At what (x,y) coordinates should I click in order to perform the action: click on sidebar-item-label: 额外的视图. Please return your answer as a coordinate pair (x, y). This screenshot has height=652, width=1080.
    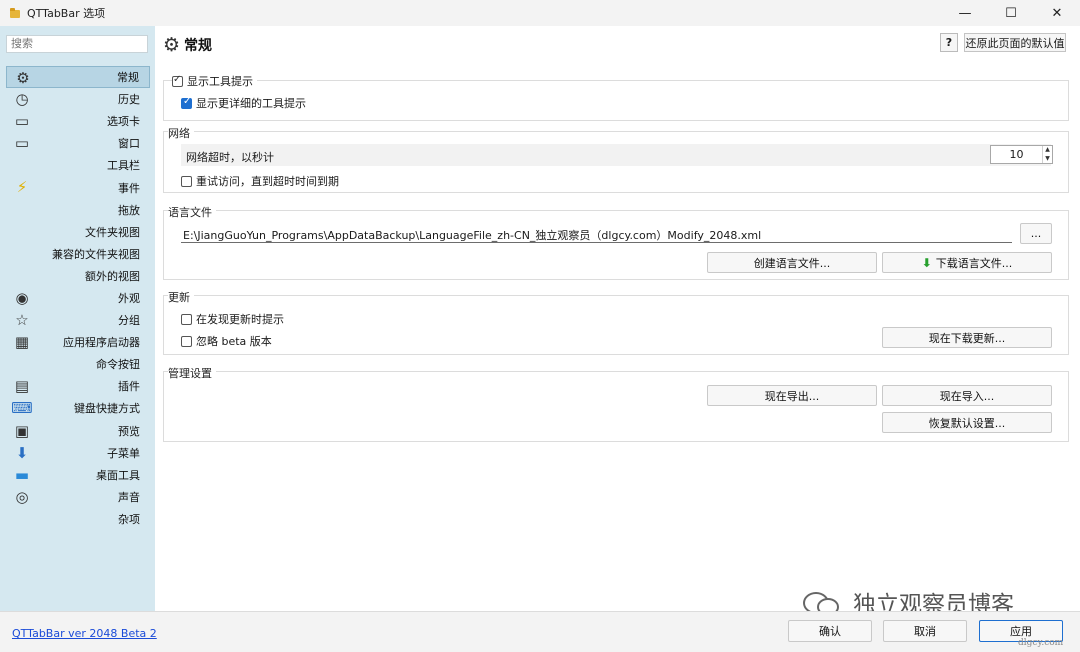
    Looking at the image, I should click on (112, 276).